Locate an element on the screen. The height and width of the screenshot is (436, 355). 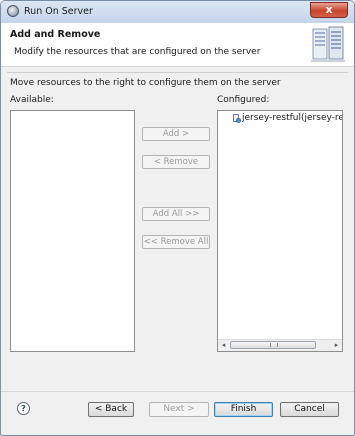
footer-separator is located at coordinates (177, 391).